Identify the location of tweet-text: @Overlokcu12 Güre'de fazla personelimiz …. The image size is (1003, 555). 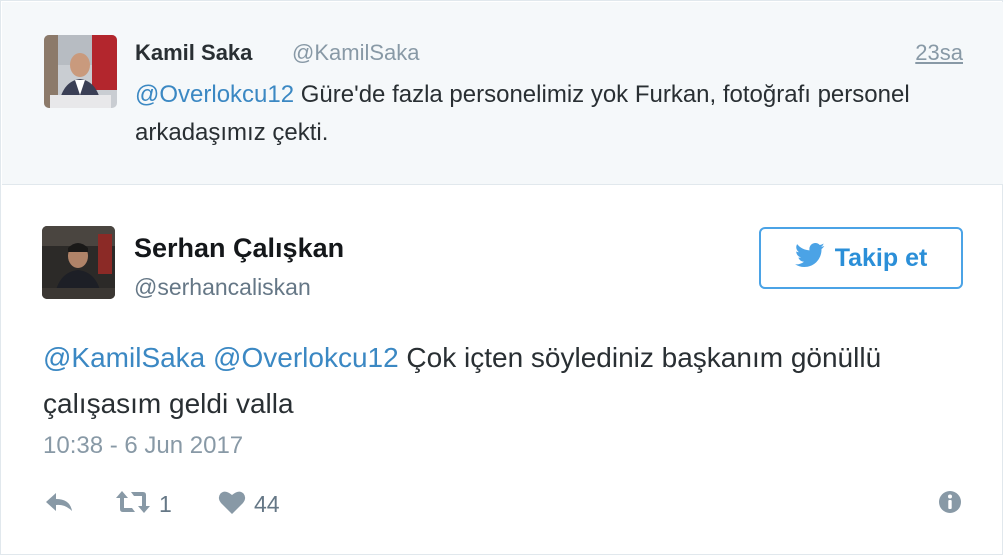
(555, 114).